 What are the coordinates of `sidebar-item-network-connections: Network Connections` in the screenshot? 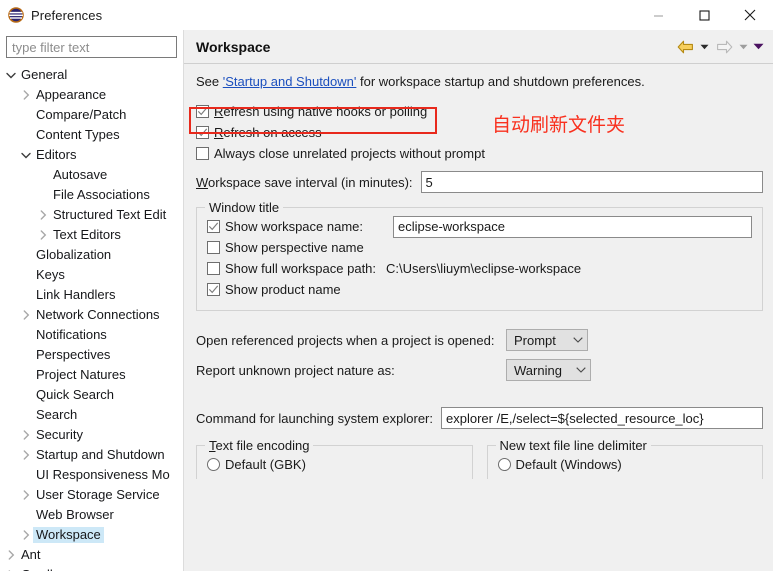 It's located at (91, 315).